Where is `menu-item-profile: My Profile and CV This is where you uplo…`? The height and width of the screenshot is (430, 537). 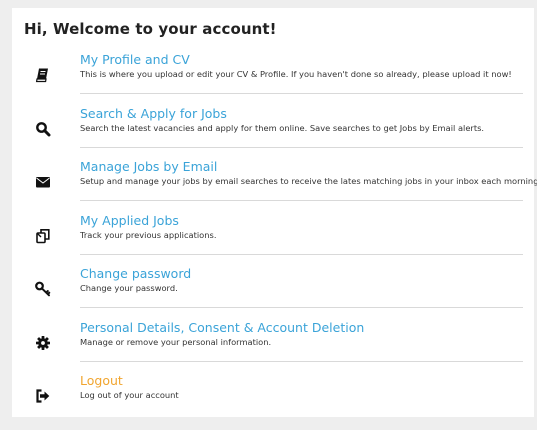 menu-item-profile: My Profile and CV This is where you uplo… is located at coordinates (273, 76).